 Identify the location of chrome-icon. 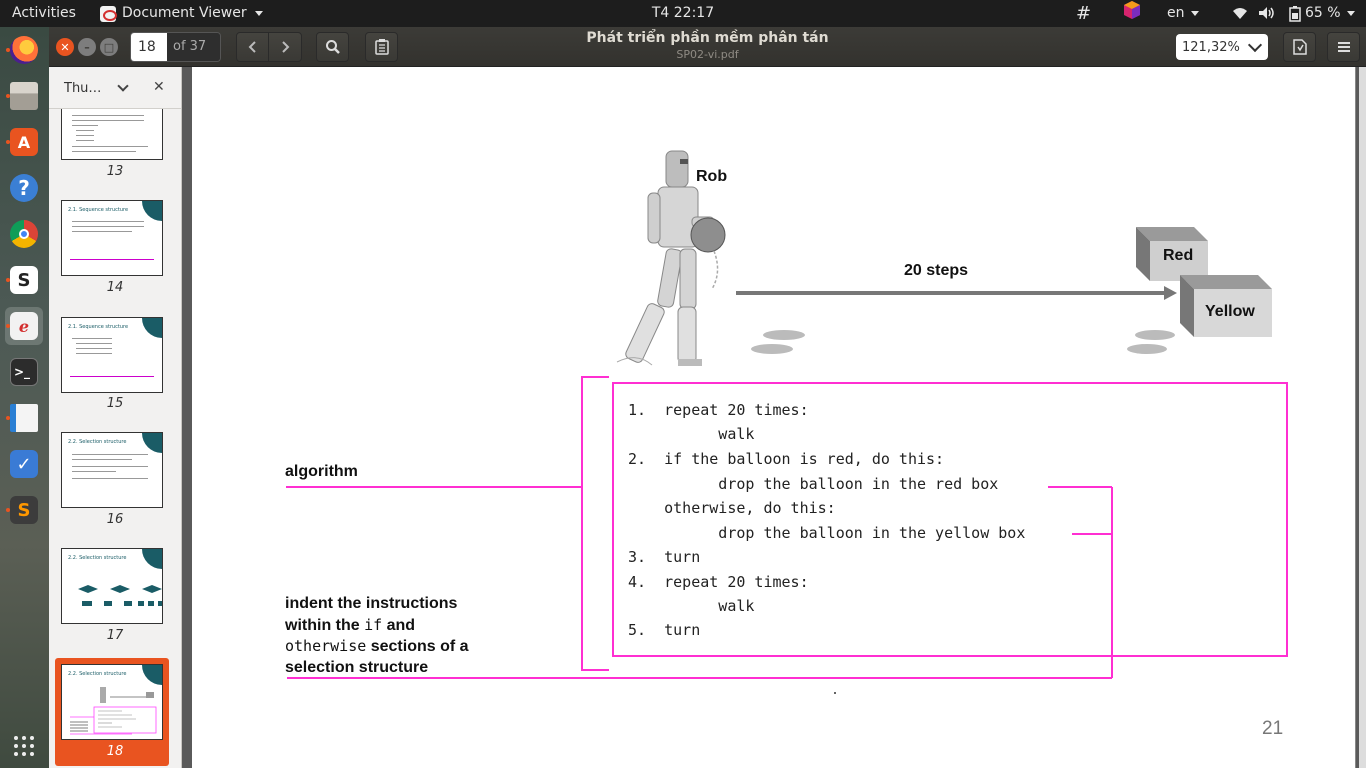
(24, 234).